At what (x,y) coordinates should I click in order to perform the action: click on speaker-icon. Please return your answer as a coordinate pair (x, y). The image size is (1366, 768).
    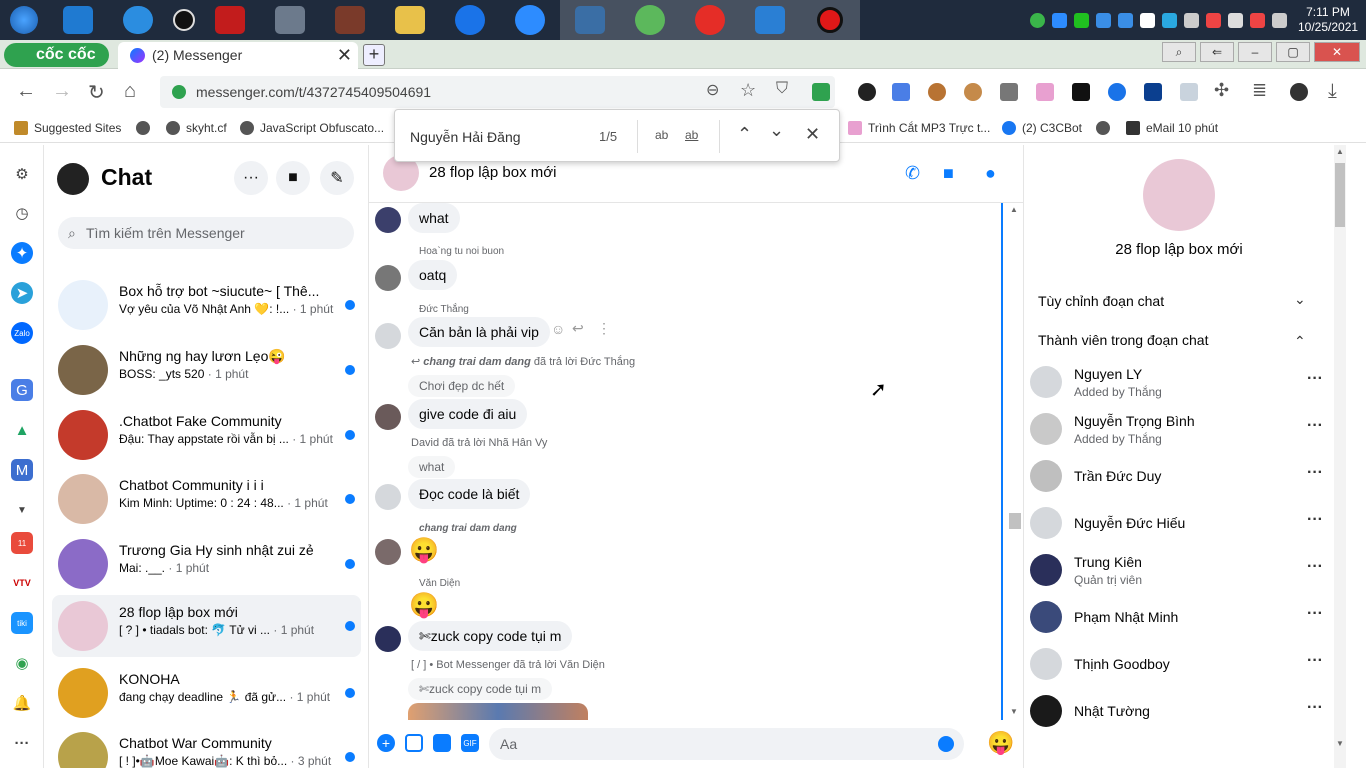
    Looking at the image, I should click on (1235, 20).